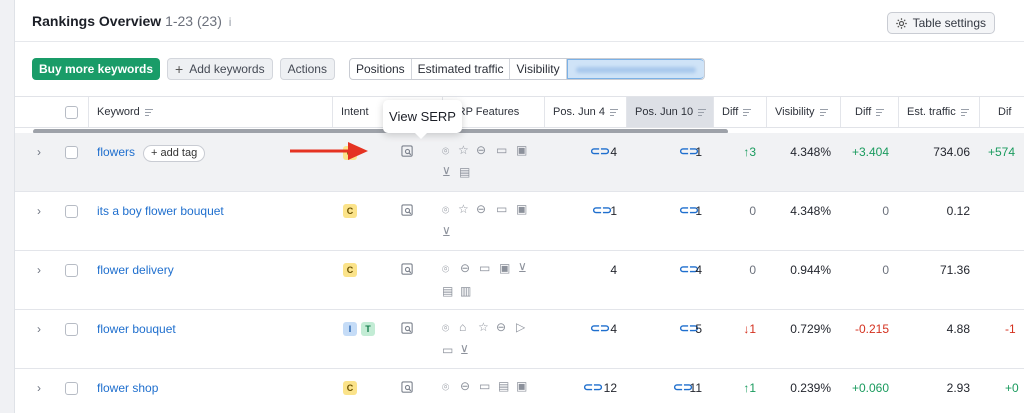  What do you see at coordinates (870, 112) in the screenshot?
I see `header-diff-2: Diff` at bounding box center [870, 112].